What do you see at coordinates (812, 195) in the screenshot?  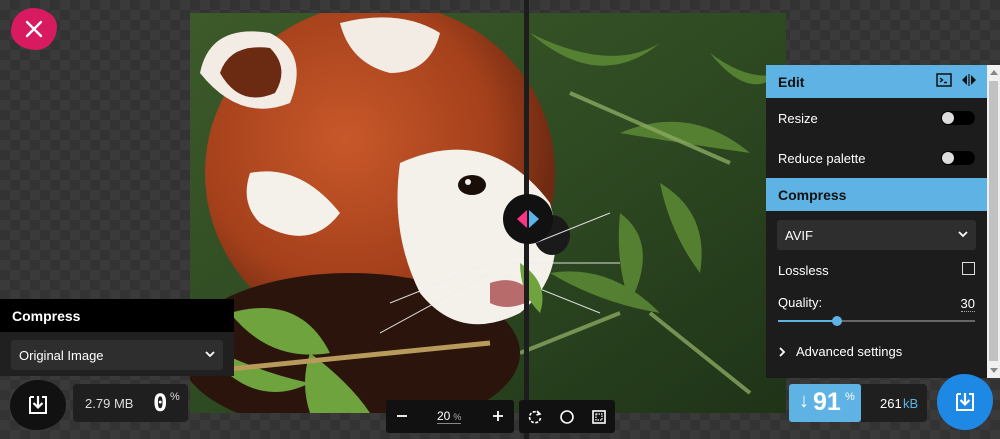 I see `compress-heading: Compress` at bounding box center [812, 195].